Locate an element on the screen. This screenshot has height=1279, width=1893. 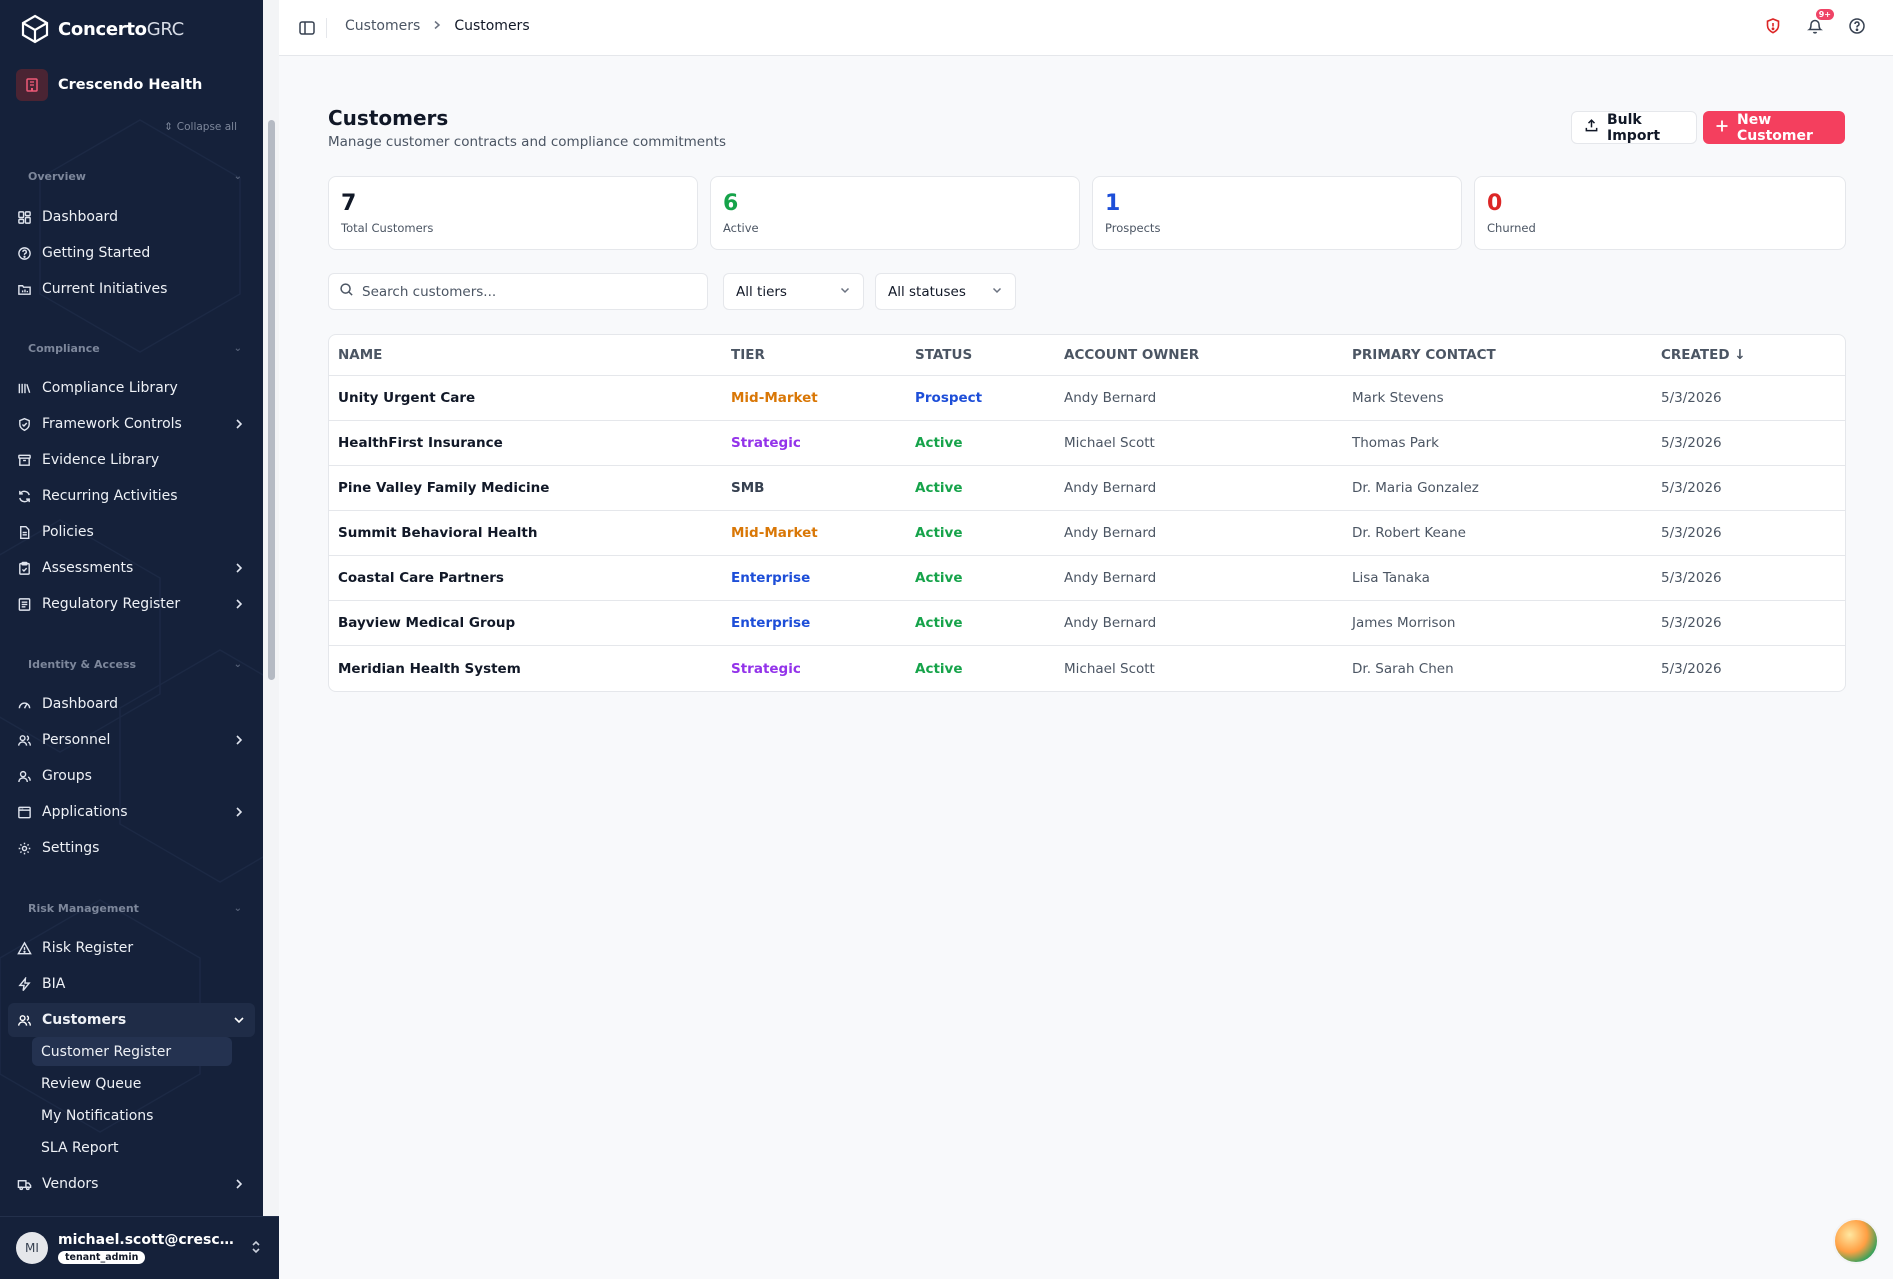
status-filter-select: All statuses is located at coordinates (945, 291).